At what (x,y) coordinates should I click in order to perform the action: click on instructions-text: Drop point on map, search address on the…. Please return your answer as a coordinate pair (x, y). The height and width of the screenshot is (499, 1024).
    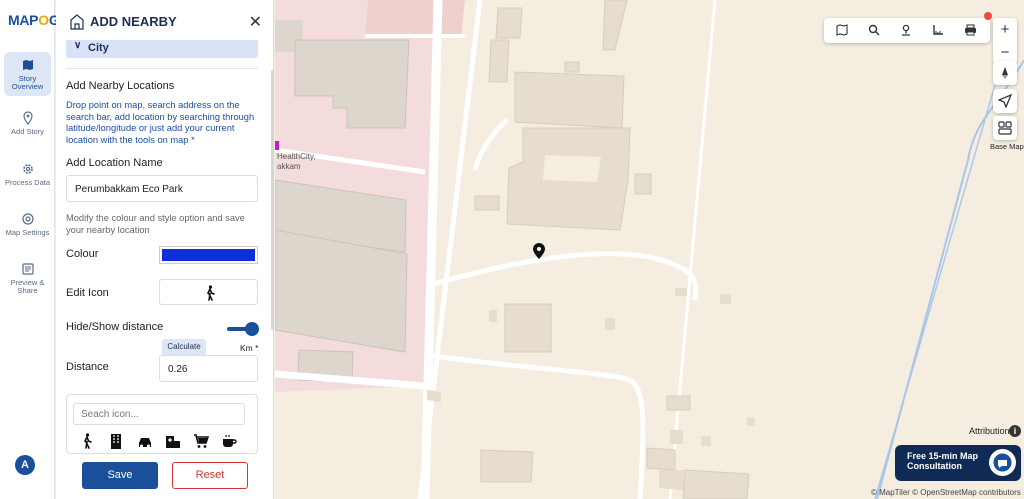
    Looking at the image, I should click on (160, 122).